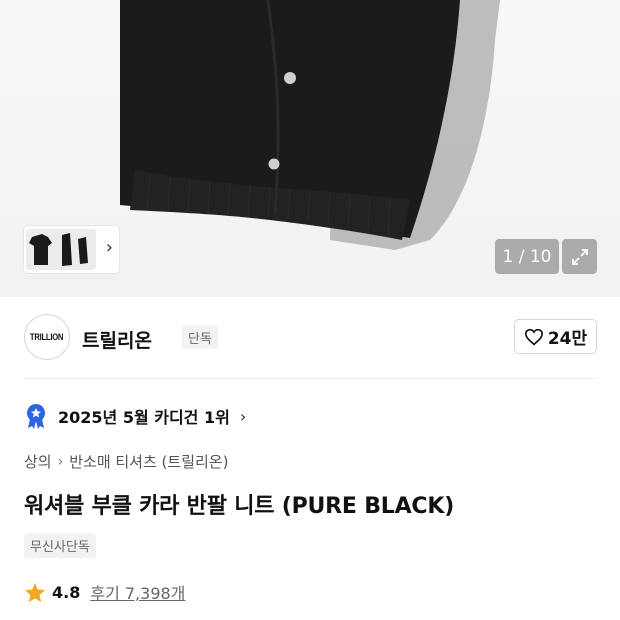  Describe the element at coordinates (567, 339) in the screenshot. I see `like-count: 24만` at that location.